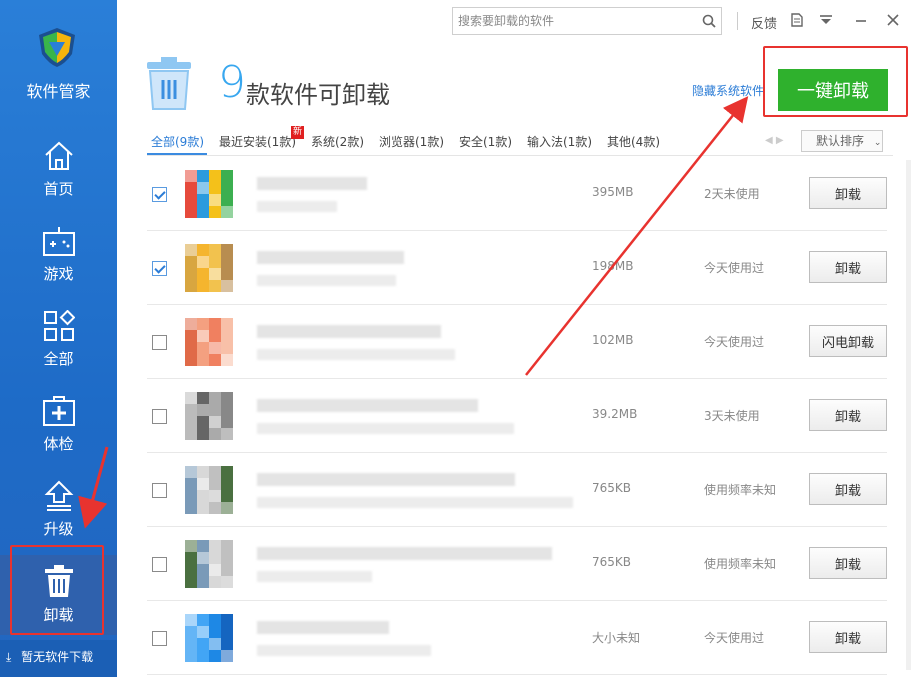 This screenshot has width=913, height=677. I want to click on trash-illustration-icon, so click(169, 83).